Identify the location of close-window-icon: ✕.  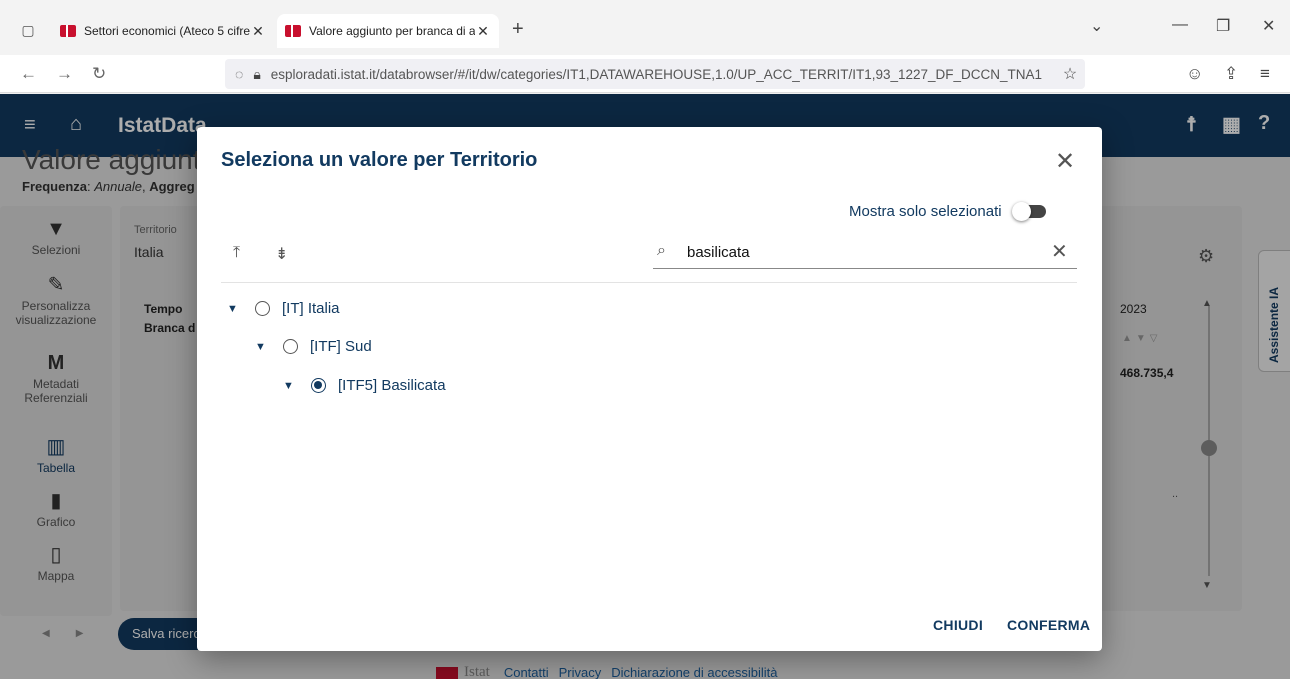
(1268, 26).